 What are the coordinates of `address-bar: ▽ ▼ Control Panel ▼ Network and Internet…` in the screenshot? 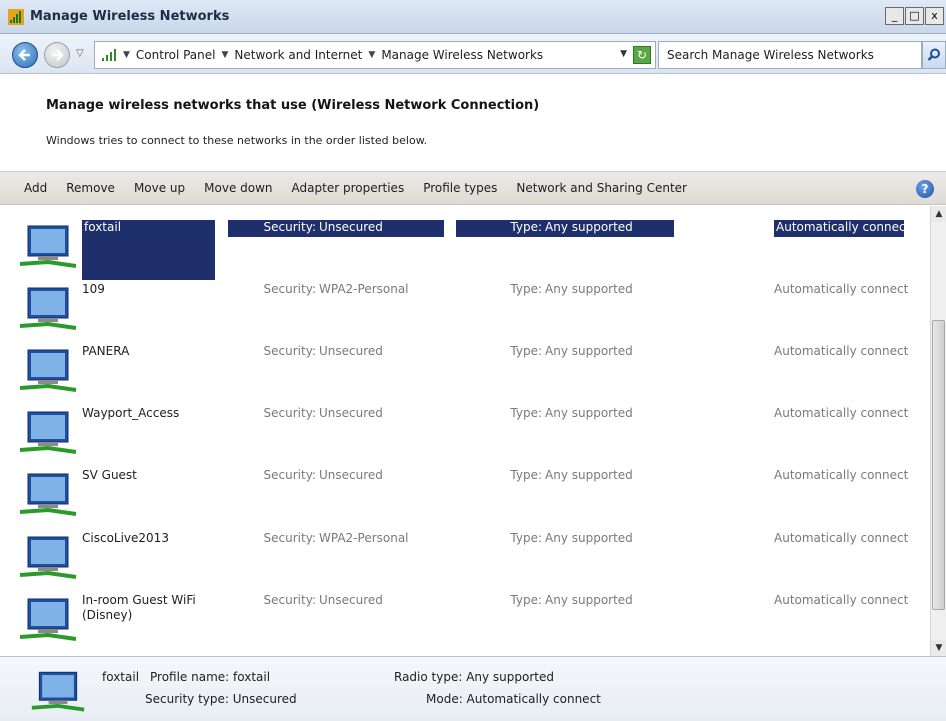 It's located at (473, 54).